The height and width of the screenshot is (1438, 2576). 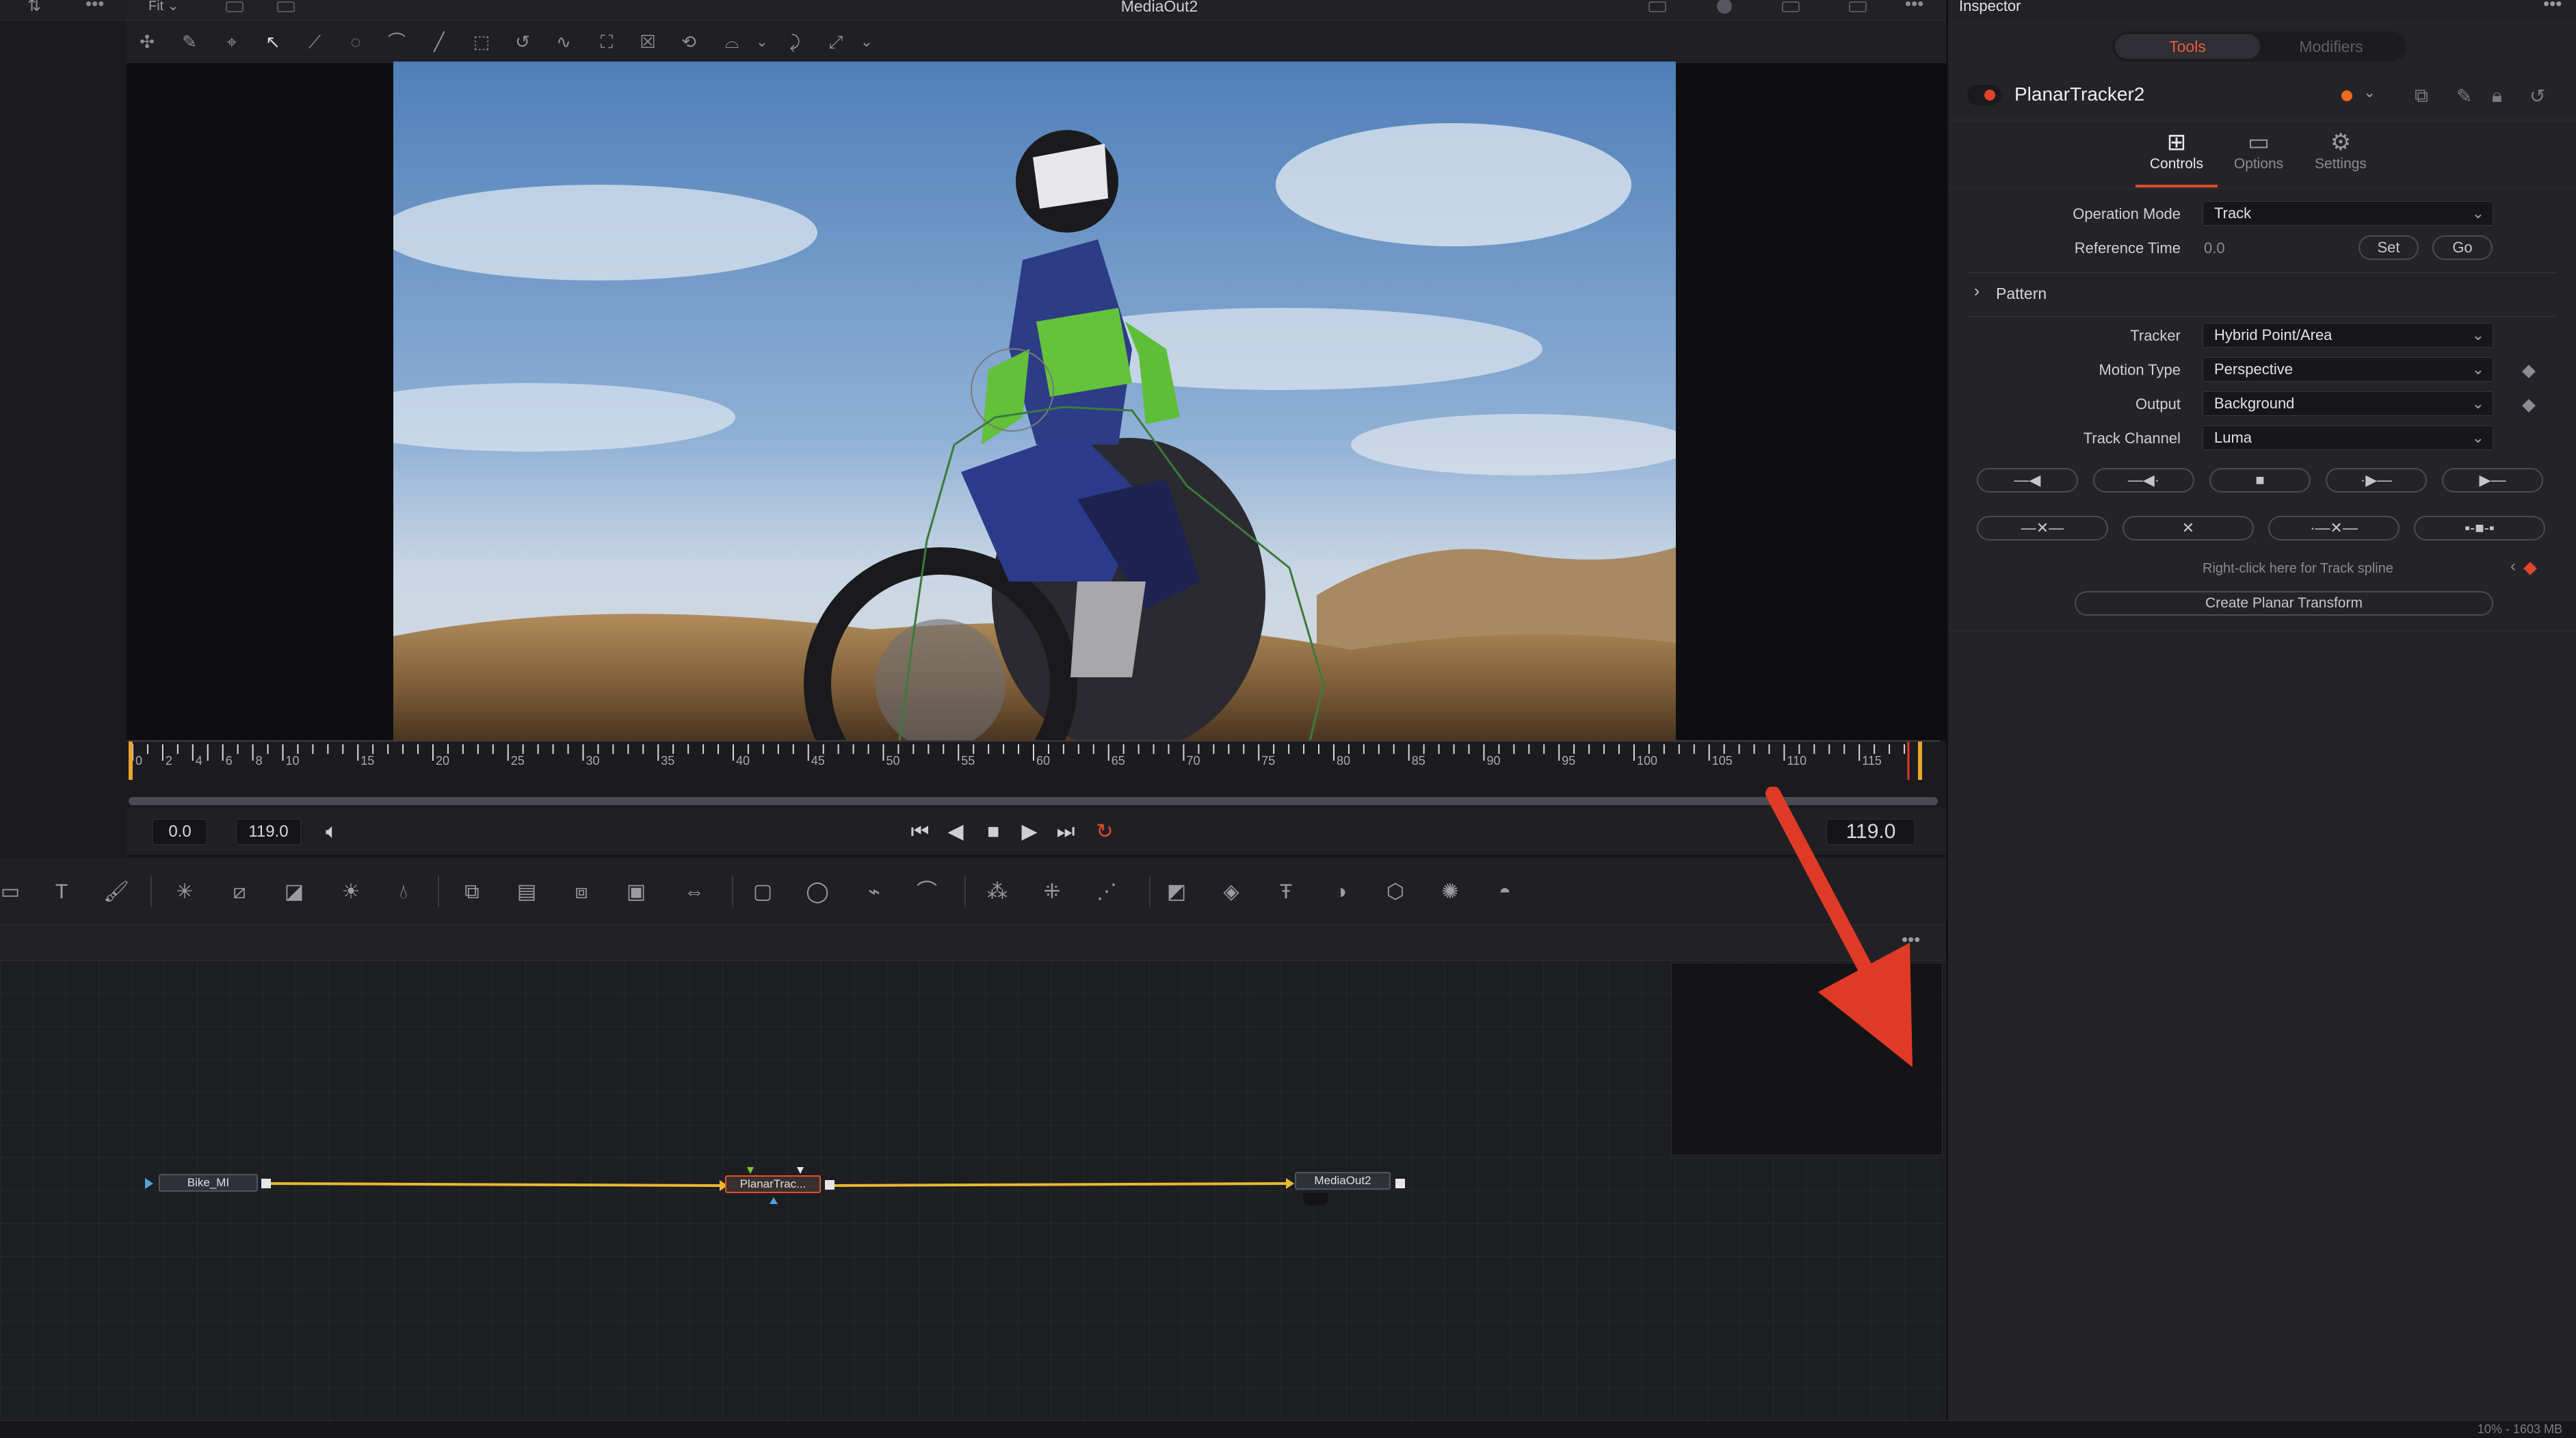 What do you see at coordinates (2027, 480) in the screenshot?
I see `track-to-start-button: —◀` at bounding box center [2027, 480].